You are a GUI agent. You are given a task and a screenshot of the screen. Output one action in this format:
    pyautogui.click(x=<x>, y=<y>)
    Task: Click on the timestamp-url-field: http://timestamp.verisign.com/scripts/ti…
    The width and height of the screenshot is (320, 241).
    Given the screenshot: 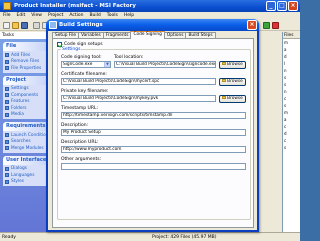 What is the action you would take?
    pyautogui.click(x=153, y=115)
    